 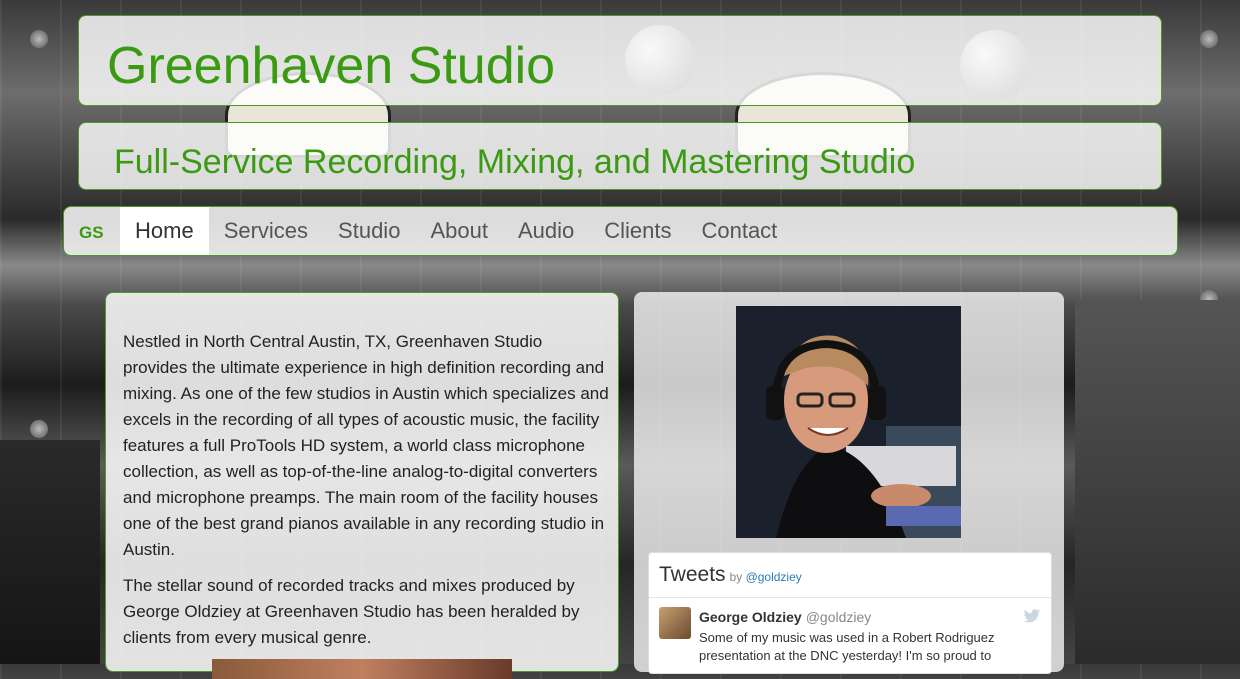 I want to click on tweets-by-line: by @goldziey, so click(x=766, y=577).